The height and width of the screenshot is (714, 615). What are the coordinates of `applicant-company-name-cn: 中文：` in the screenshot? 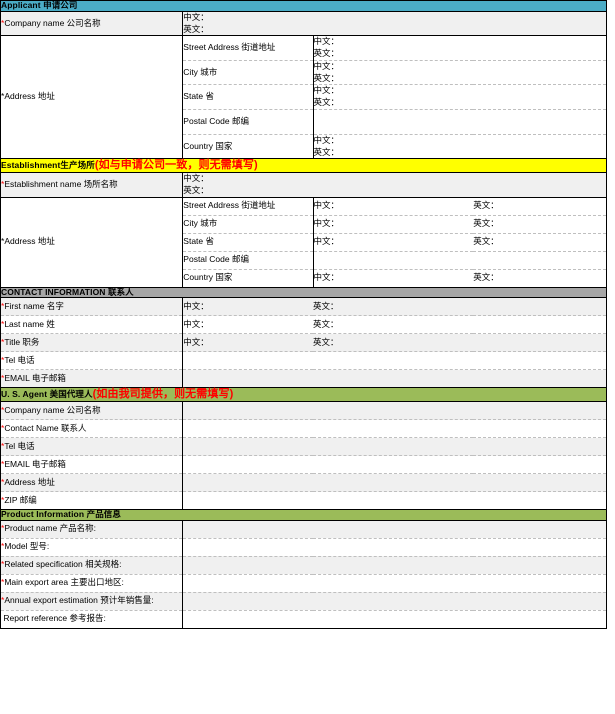 It's located at (394, 18).